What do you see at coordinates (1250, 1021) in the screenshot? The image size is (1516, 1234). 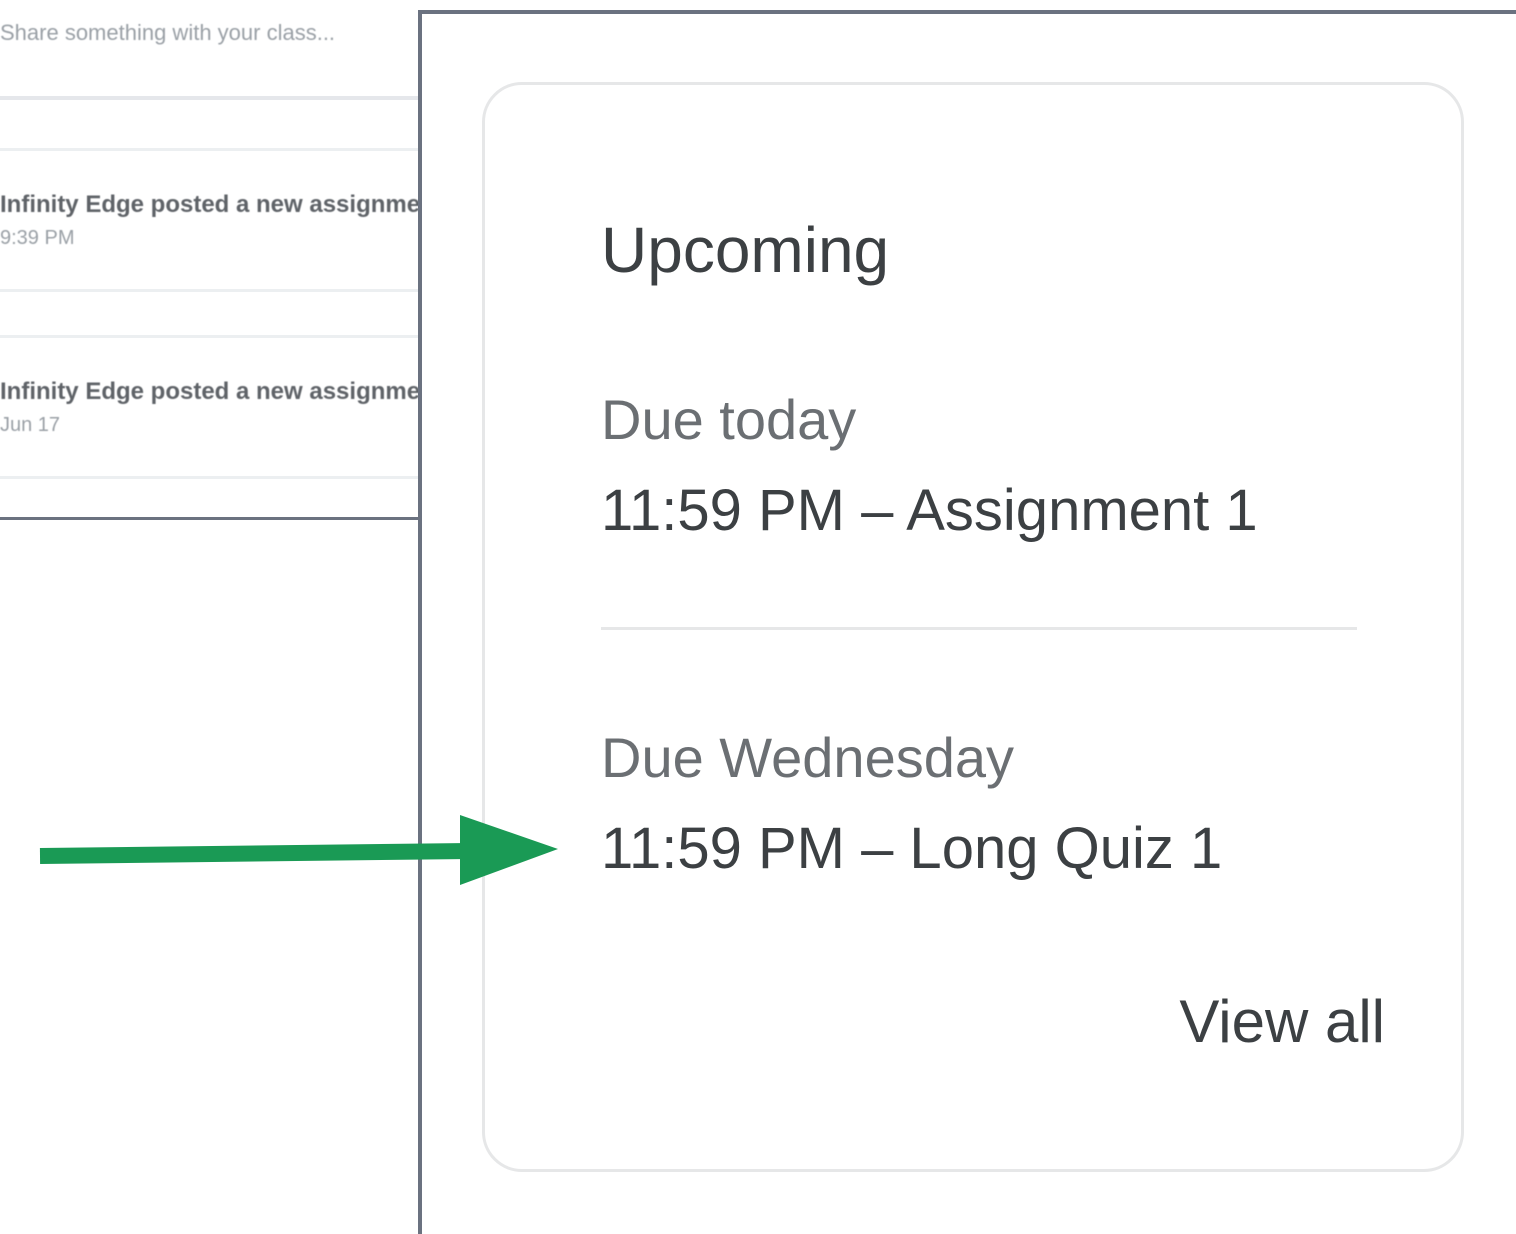 I see `view-all-button: View all` at bounding box center [1250, 1021].